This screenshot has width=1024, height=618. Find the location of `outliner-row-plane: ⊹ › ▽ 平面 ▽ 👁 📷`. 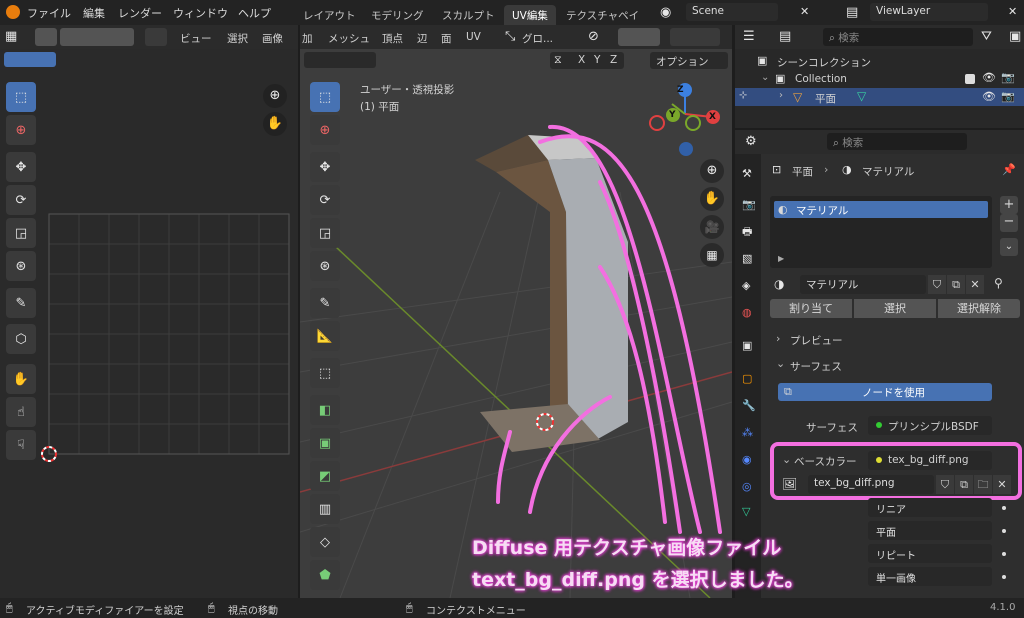

outliner-row-plane: ⊹ › ▽ 平面 ▽ 👁 📷 is located at coordinates (879, 97).